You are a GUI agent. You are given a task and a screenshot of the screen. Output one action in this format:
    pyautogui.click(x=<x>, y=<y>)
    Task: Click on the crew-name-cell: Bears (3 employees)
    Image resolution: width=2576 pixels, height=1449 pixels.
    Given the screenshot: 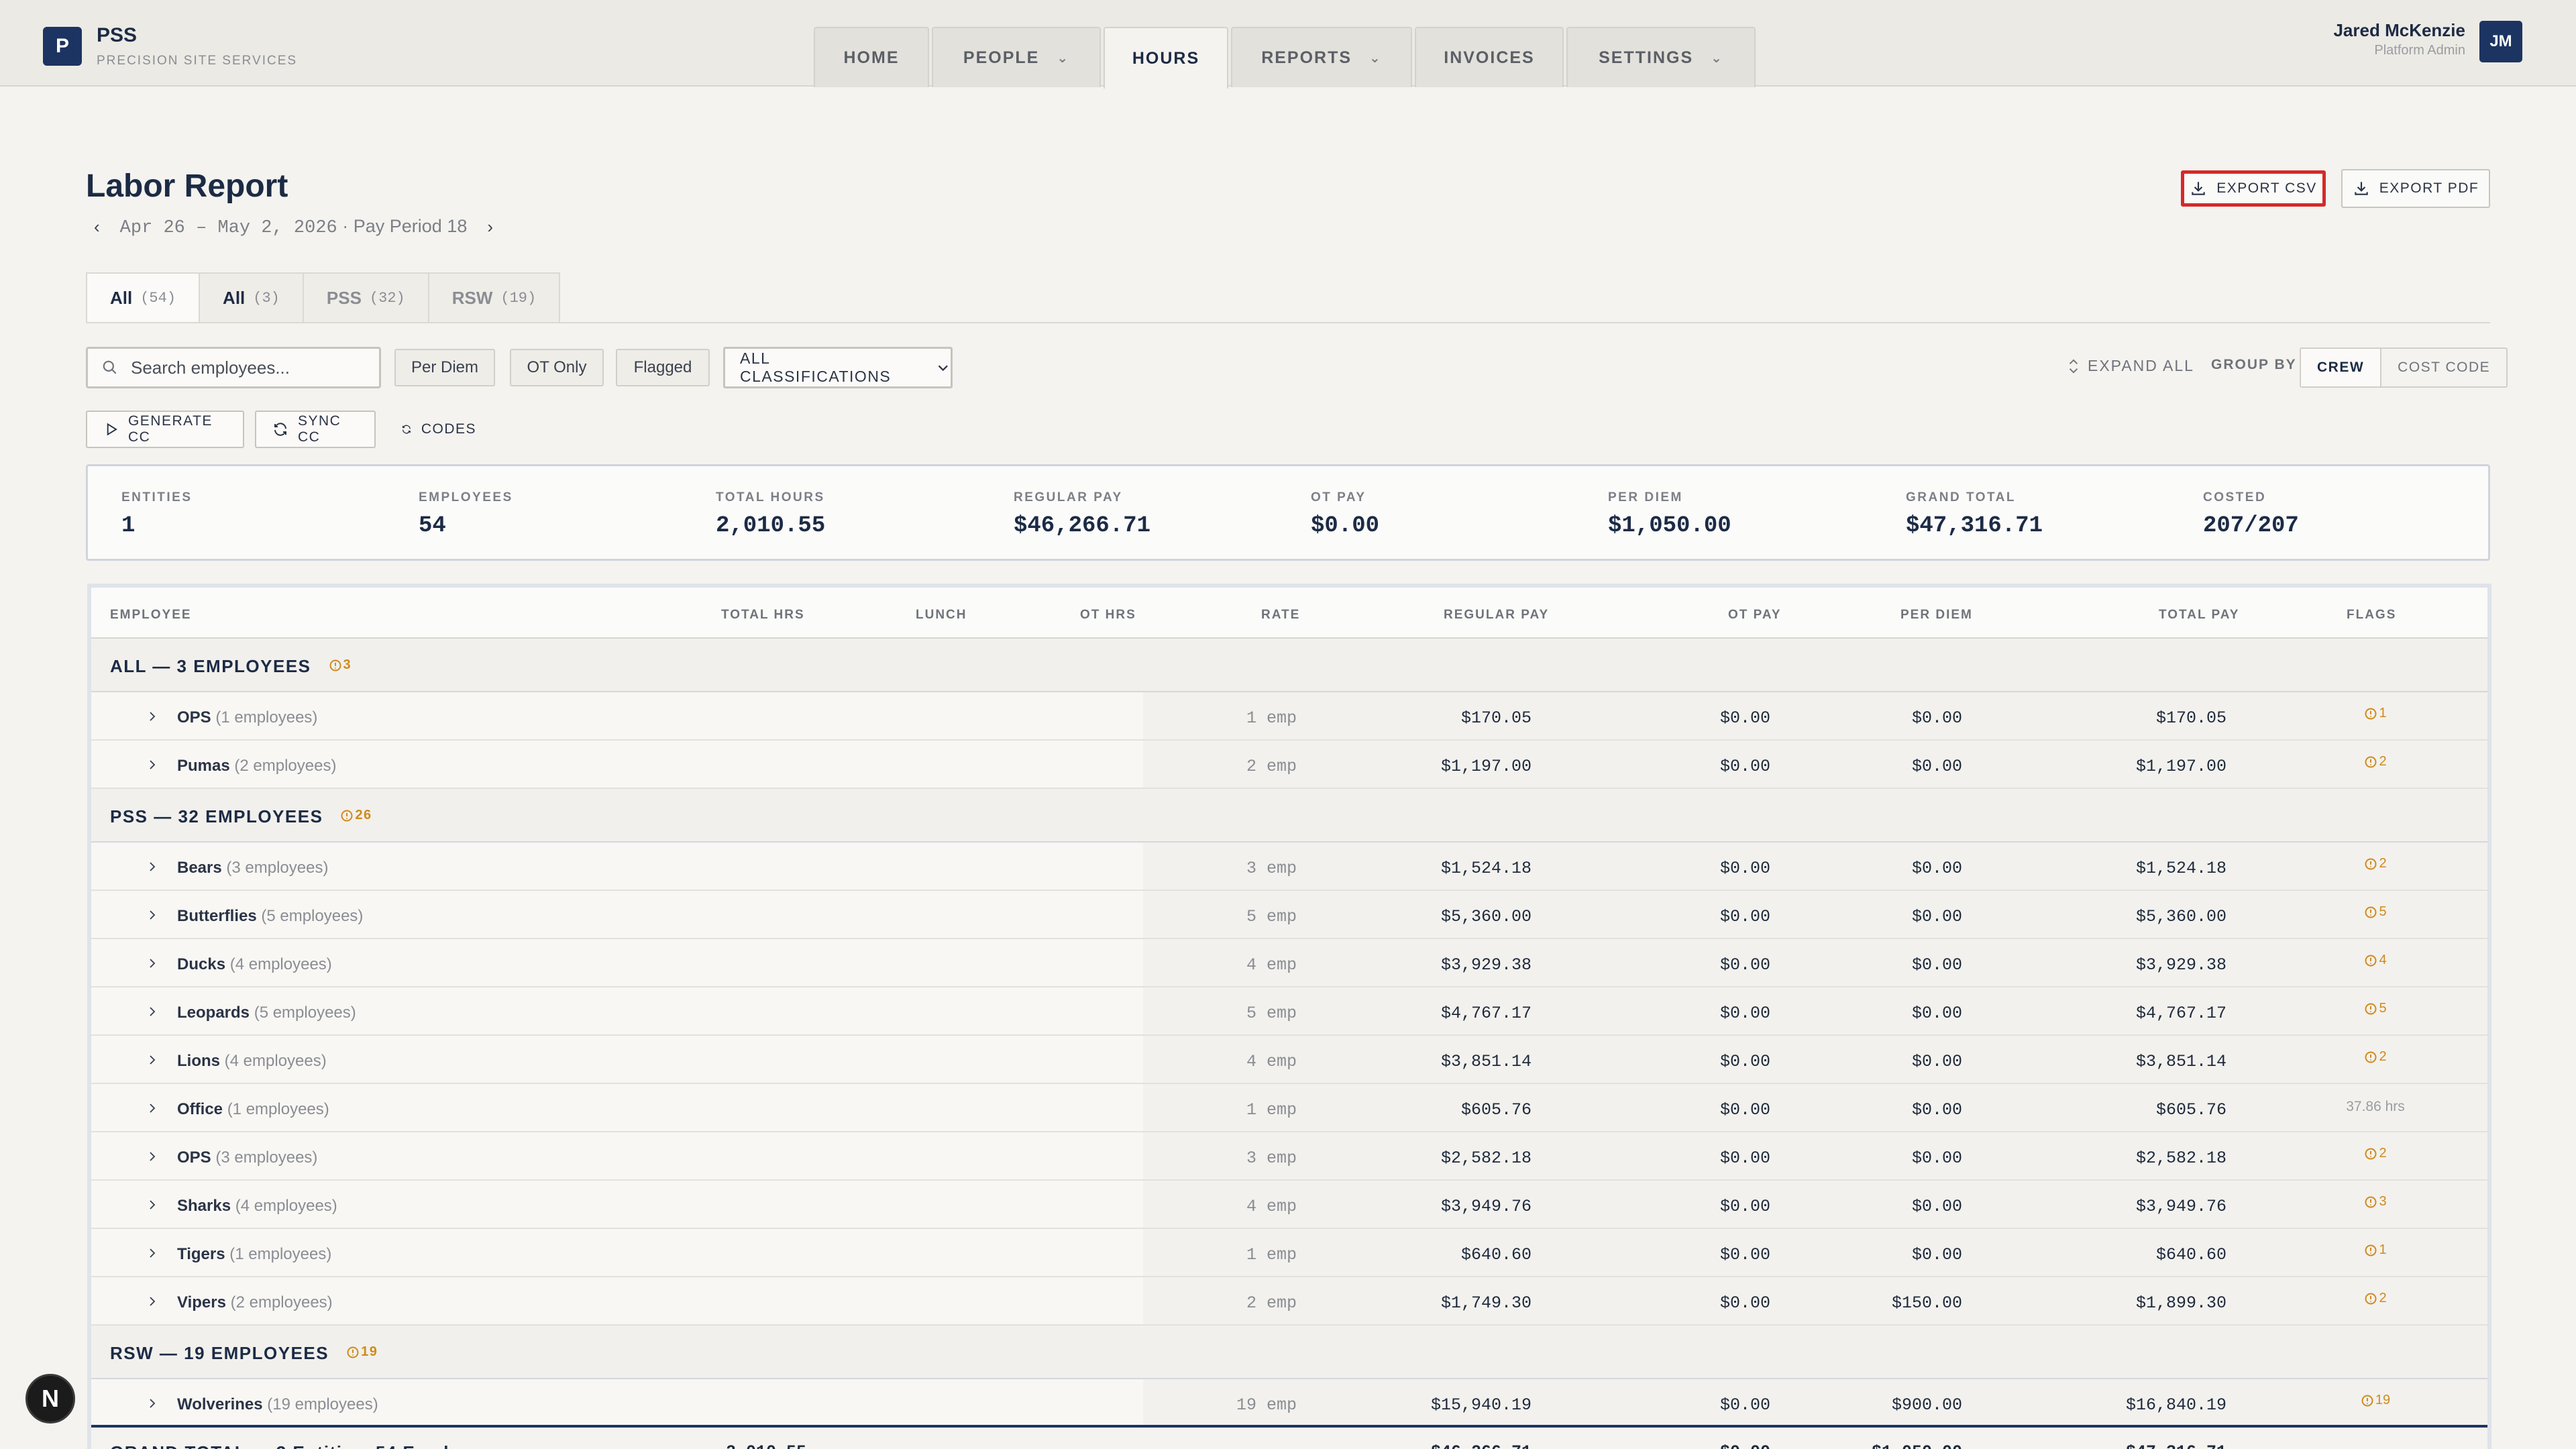 What is the action you would take?
    pyautogui.click(x=237, y=868)
    